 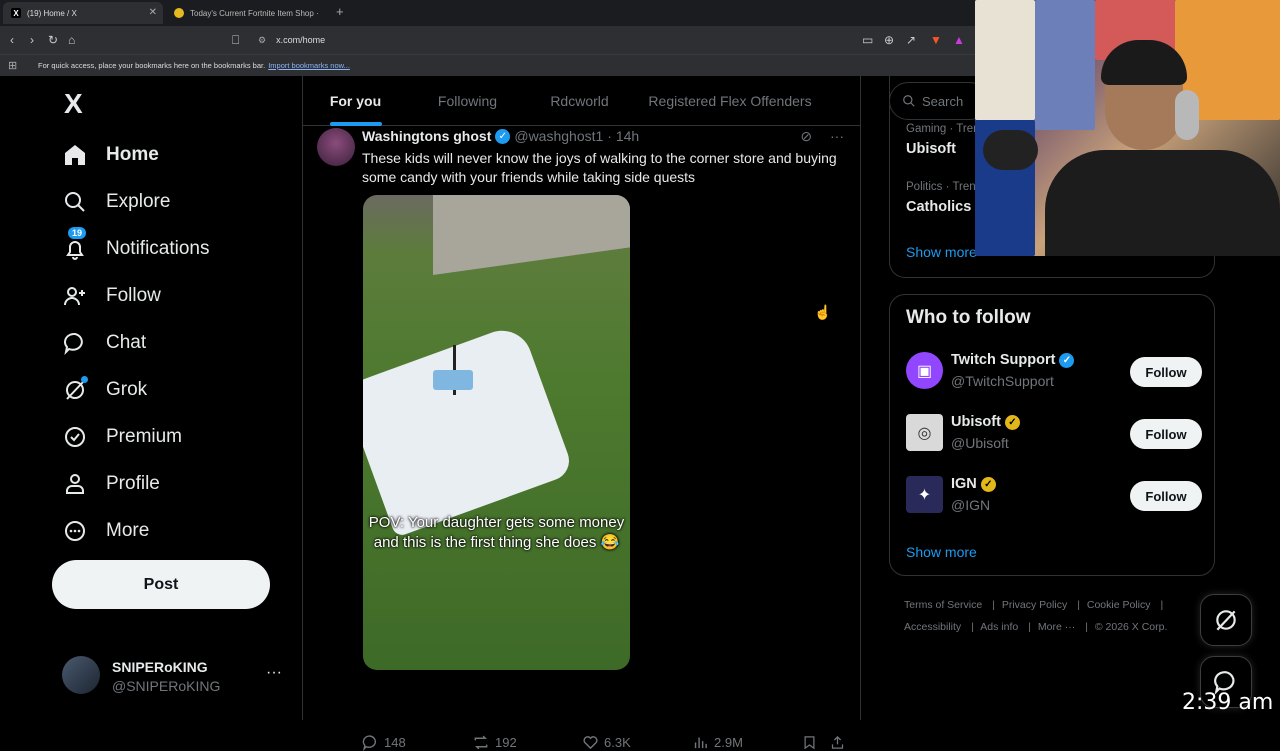 What do you see at coordinates (909, 101) in the screenshot?
I see `search-icon` at bounding box center [909, 101].